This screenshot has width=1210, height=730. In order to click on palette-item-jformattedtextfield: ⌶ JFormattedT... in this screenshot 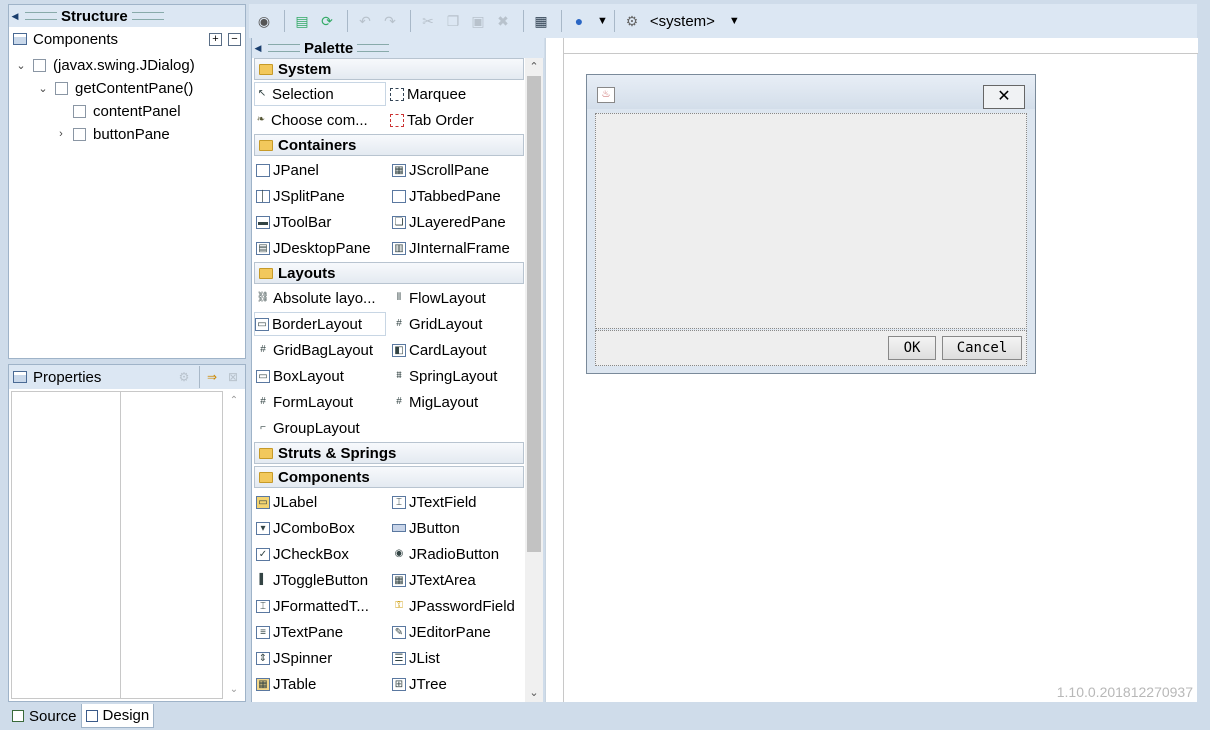, I will do `click(312, 606)`.